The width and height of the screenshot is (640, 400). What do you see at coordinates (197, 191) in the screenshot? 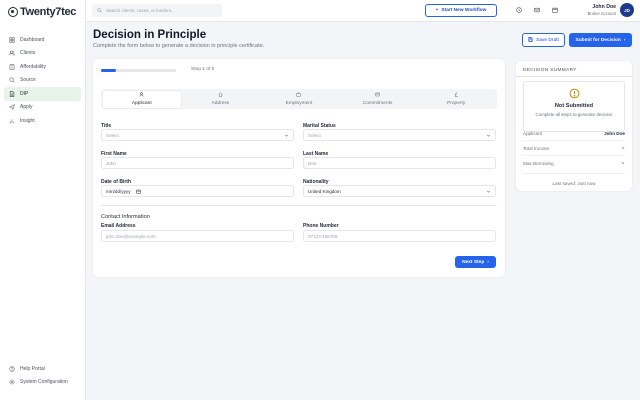
I see `date-of-birth-field: mm/dd/yyyy` at bounding box center [197, 191].